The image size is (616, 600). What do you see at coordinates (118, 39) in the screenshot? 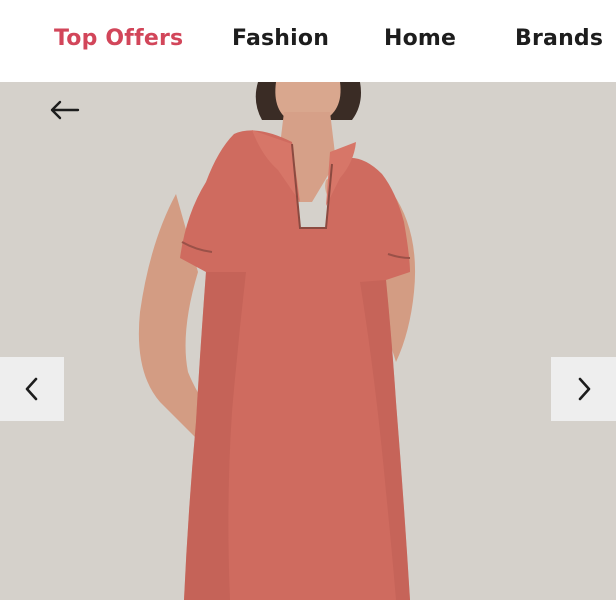
I see `nav-top-offers: Top Offers` at bounding box center [118, 39].